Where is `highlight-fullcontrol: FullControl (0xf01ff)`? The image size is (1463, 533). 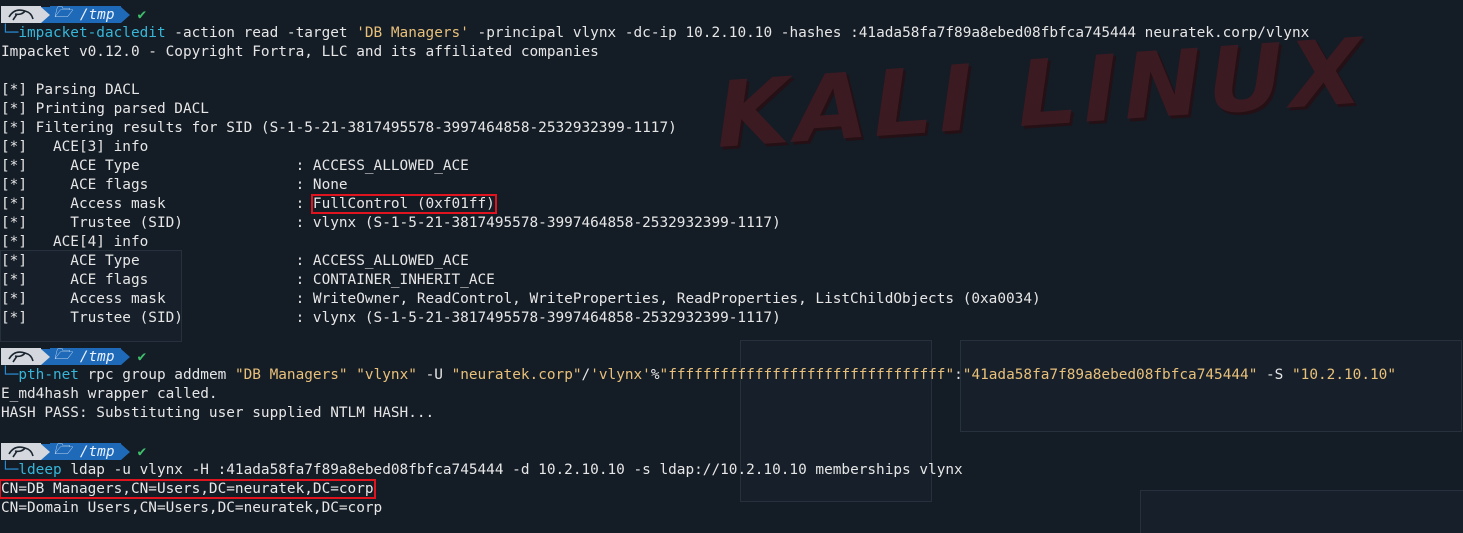 highlight-fullcontrol: FullControl (0xf01ff) is located at coordinates (403, 204).